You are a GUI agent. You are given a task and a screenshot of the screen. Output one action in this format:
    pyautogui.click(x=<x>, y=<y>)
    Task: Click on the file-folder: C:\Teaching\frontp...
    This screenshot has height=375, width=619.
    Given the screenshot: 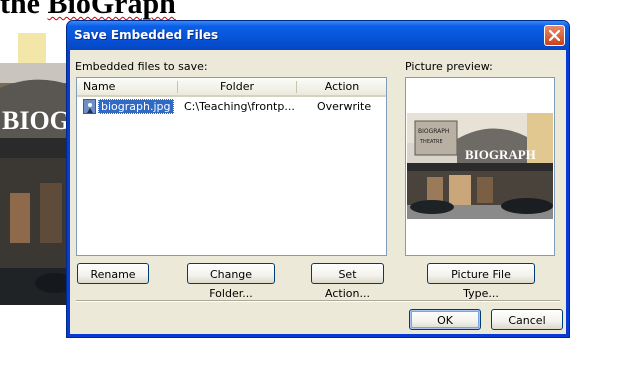 What is the action you would take?
    pyautogui.click(x=239, y=106)
    